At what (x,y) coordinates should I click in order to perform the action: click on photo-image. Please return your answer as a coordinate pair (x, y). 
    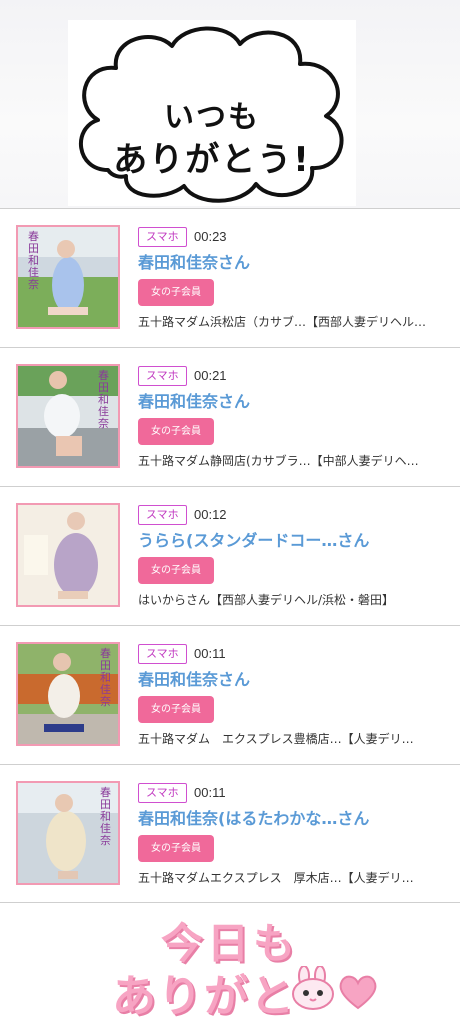
    Looking at the image, I should click on (68, 555).